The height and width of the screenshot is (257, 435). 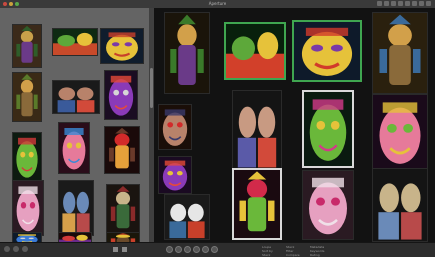 What do you see at coordinates (124, 249) in the screenshot?
I see `rotate-right-icon` at bounding box center [124, 249].